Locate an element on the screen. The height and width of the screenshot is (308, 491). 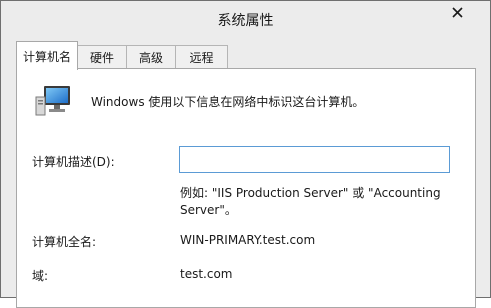
domain-label: 域: is located at coordinates (40, 276).